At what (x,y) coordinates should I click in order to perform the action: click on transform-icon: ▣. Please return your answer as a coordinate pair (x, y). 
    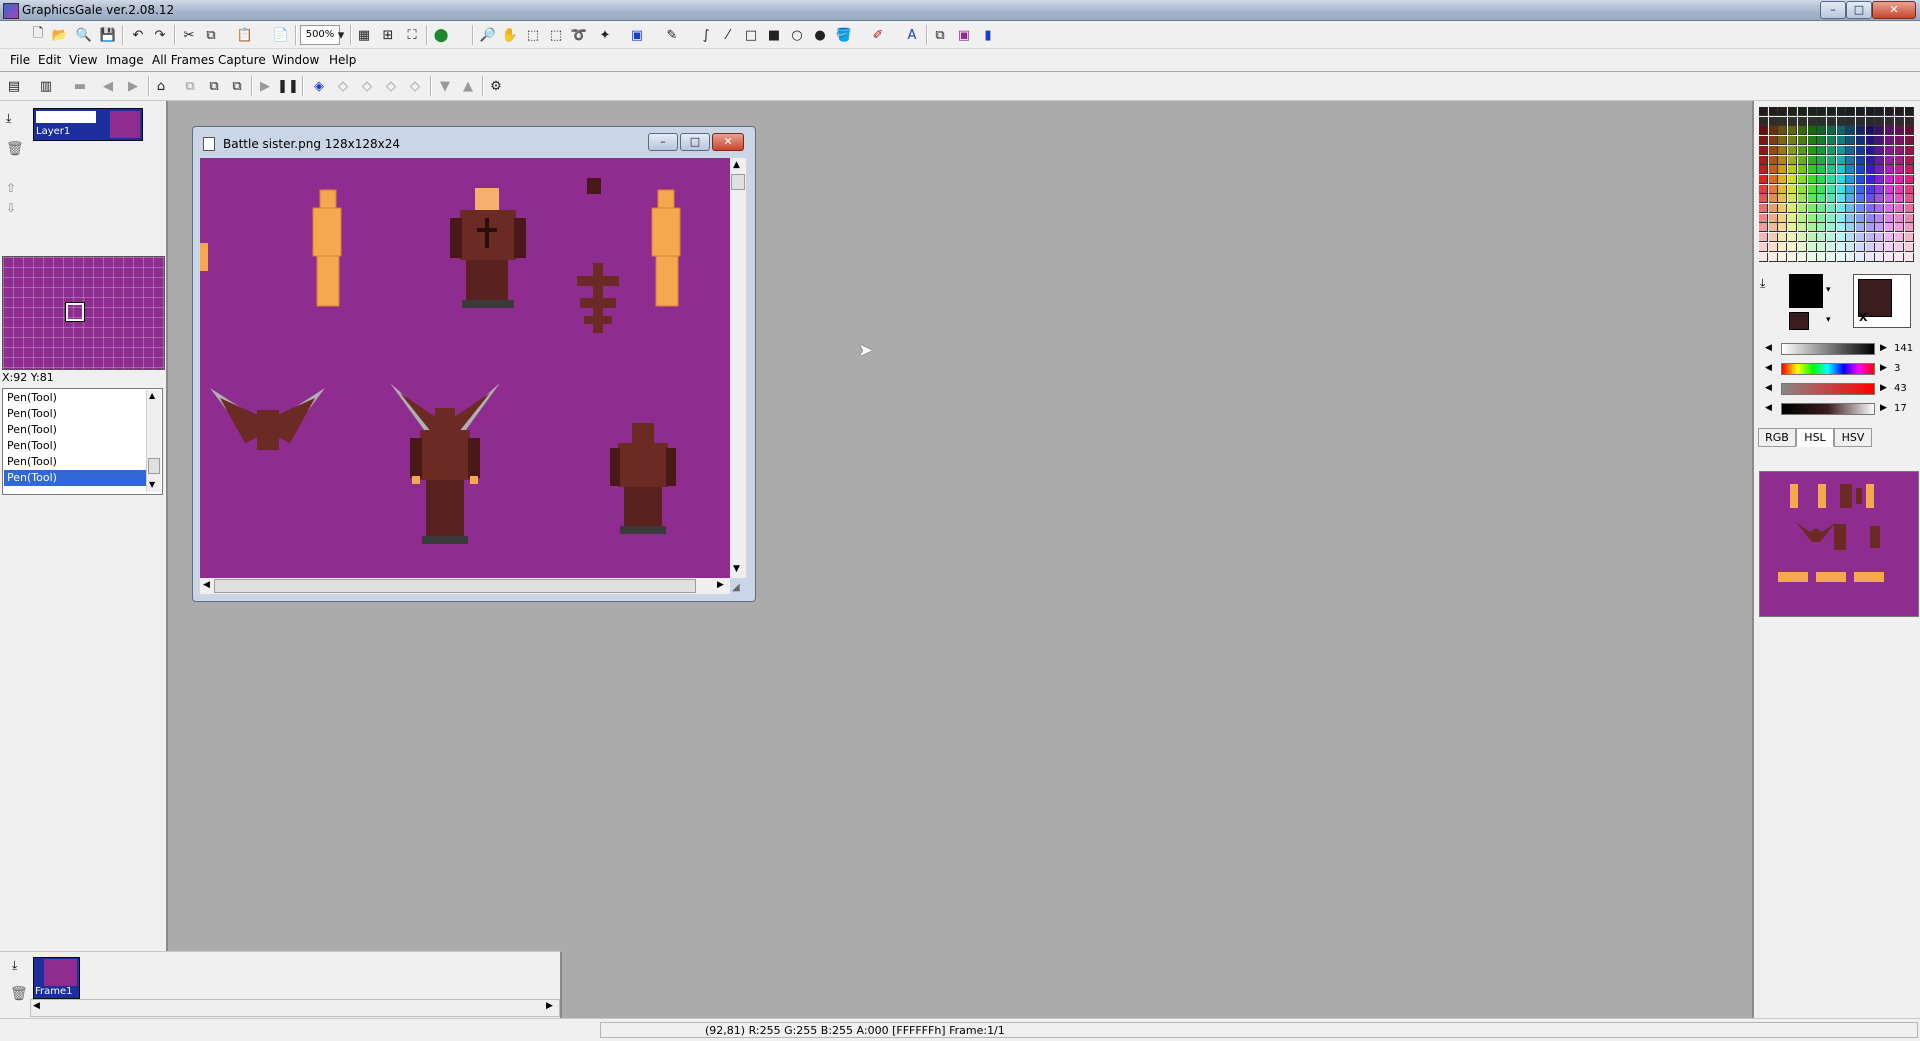
    Looking at the image, I should click on (637, 35).